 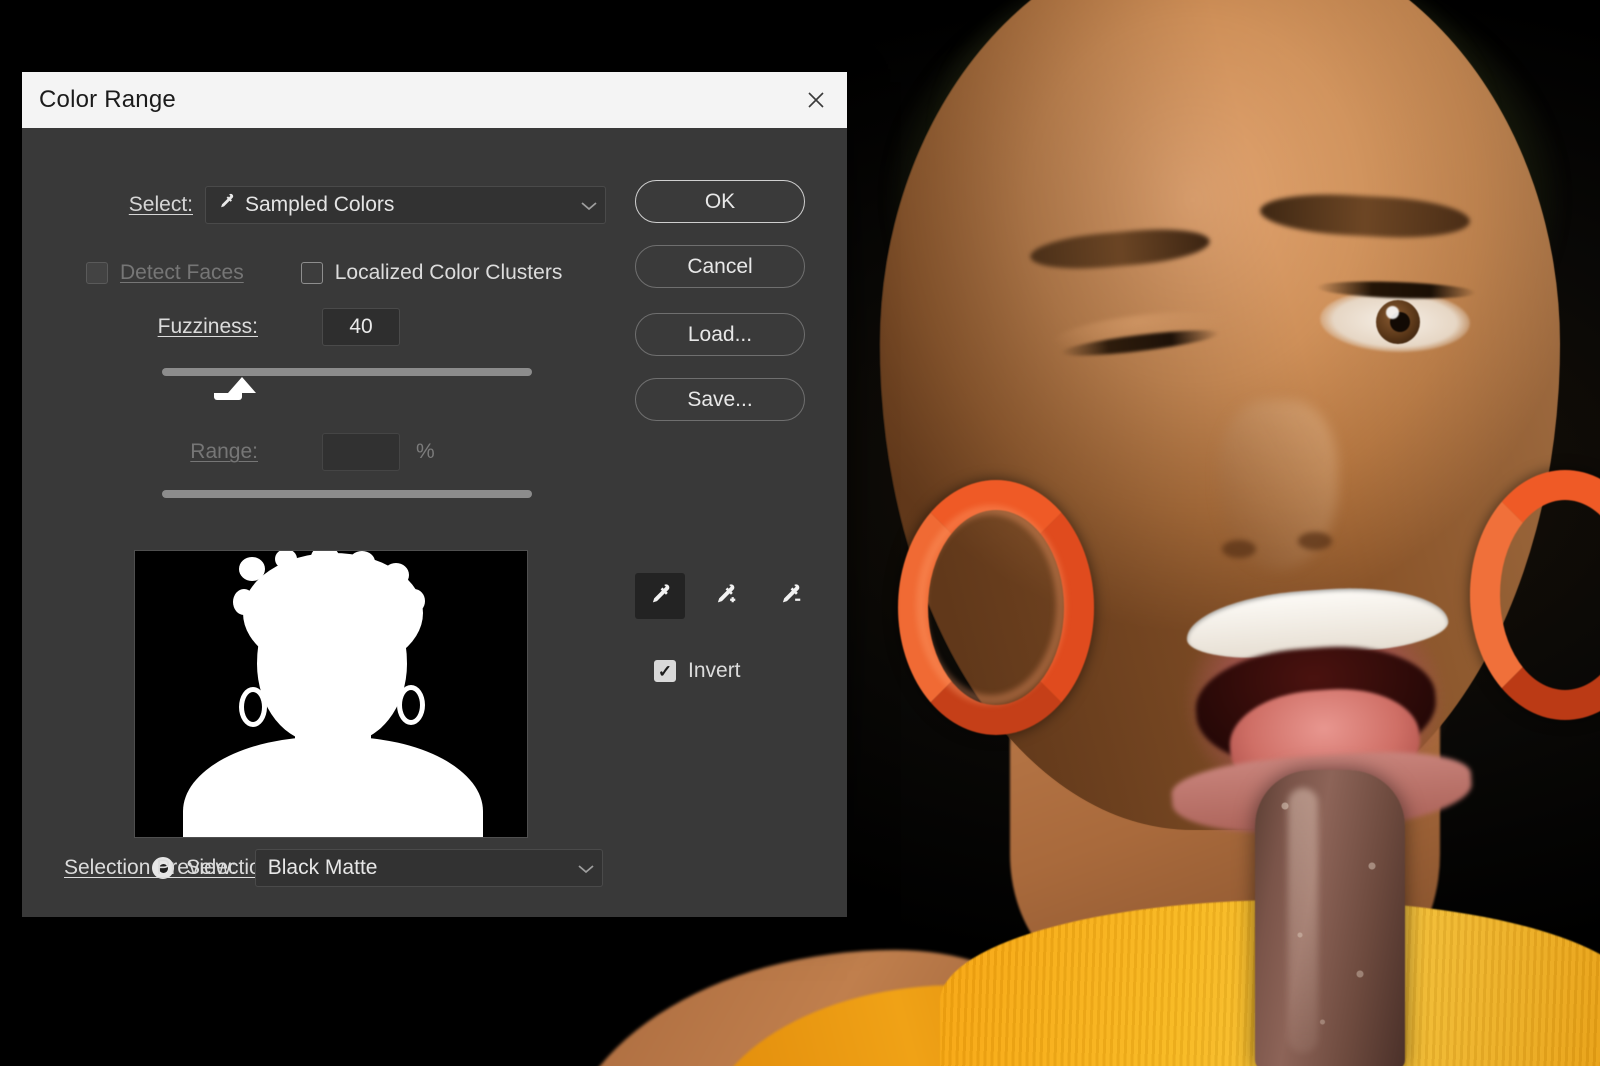 I want to click on fuzziness-value: 40, so click(x=361, y=326).